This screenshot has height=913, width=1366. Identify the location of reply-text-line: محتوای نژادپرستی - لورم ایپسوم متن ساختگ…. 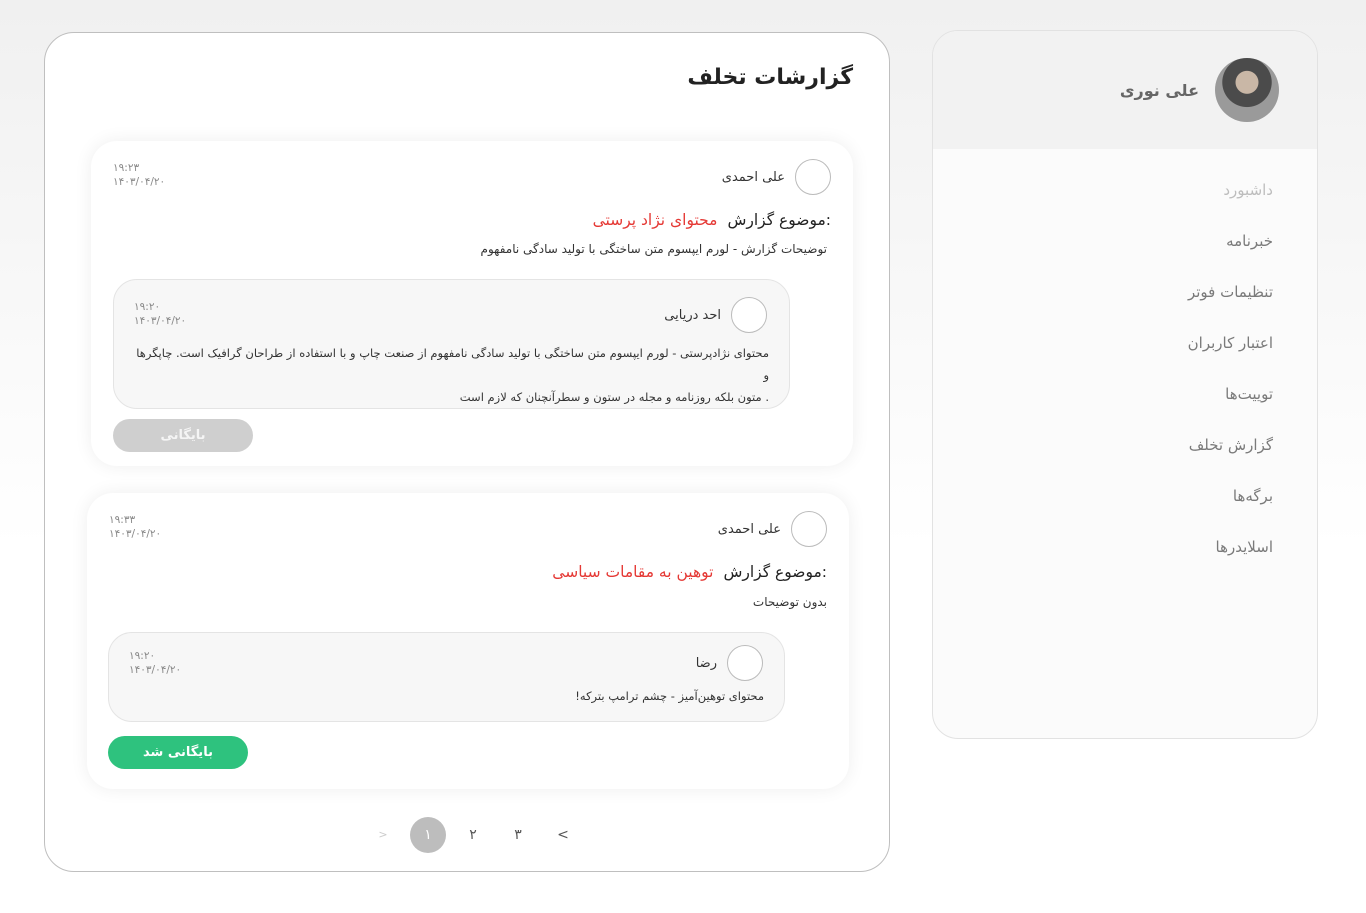
(452, 364).